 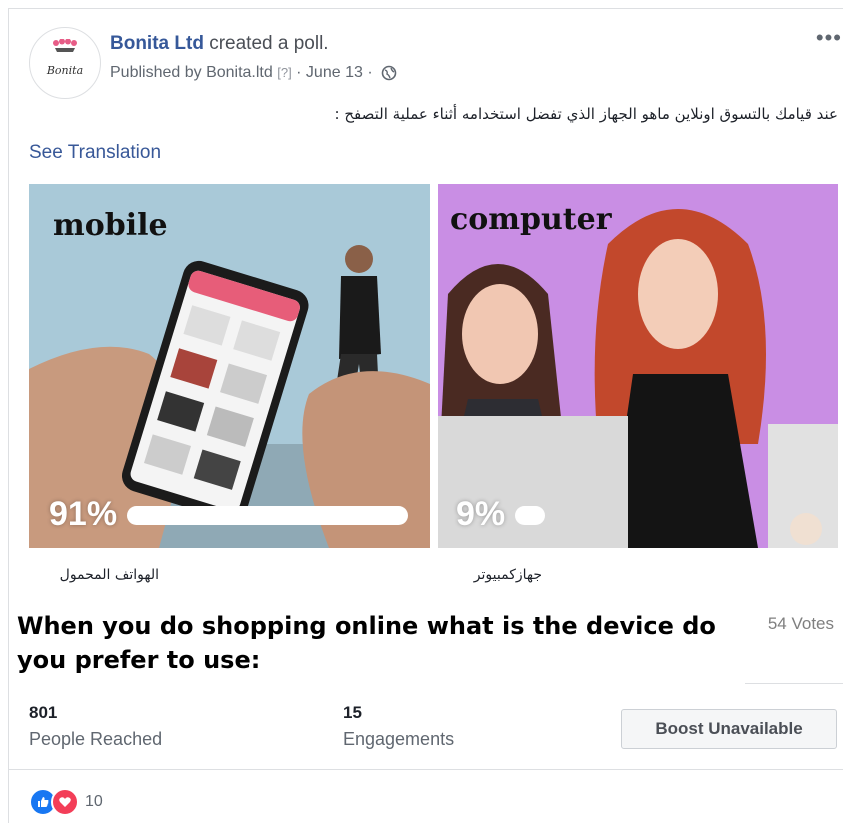 I want to click on reactions-summary: 10, so click(x=66, y=802).